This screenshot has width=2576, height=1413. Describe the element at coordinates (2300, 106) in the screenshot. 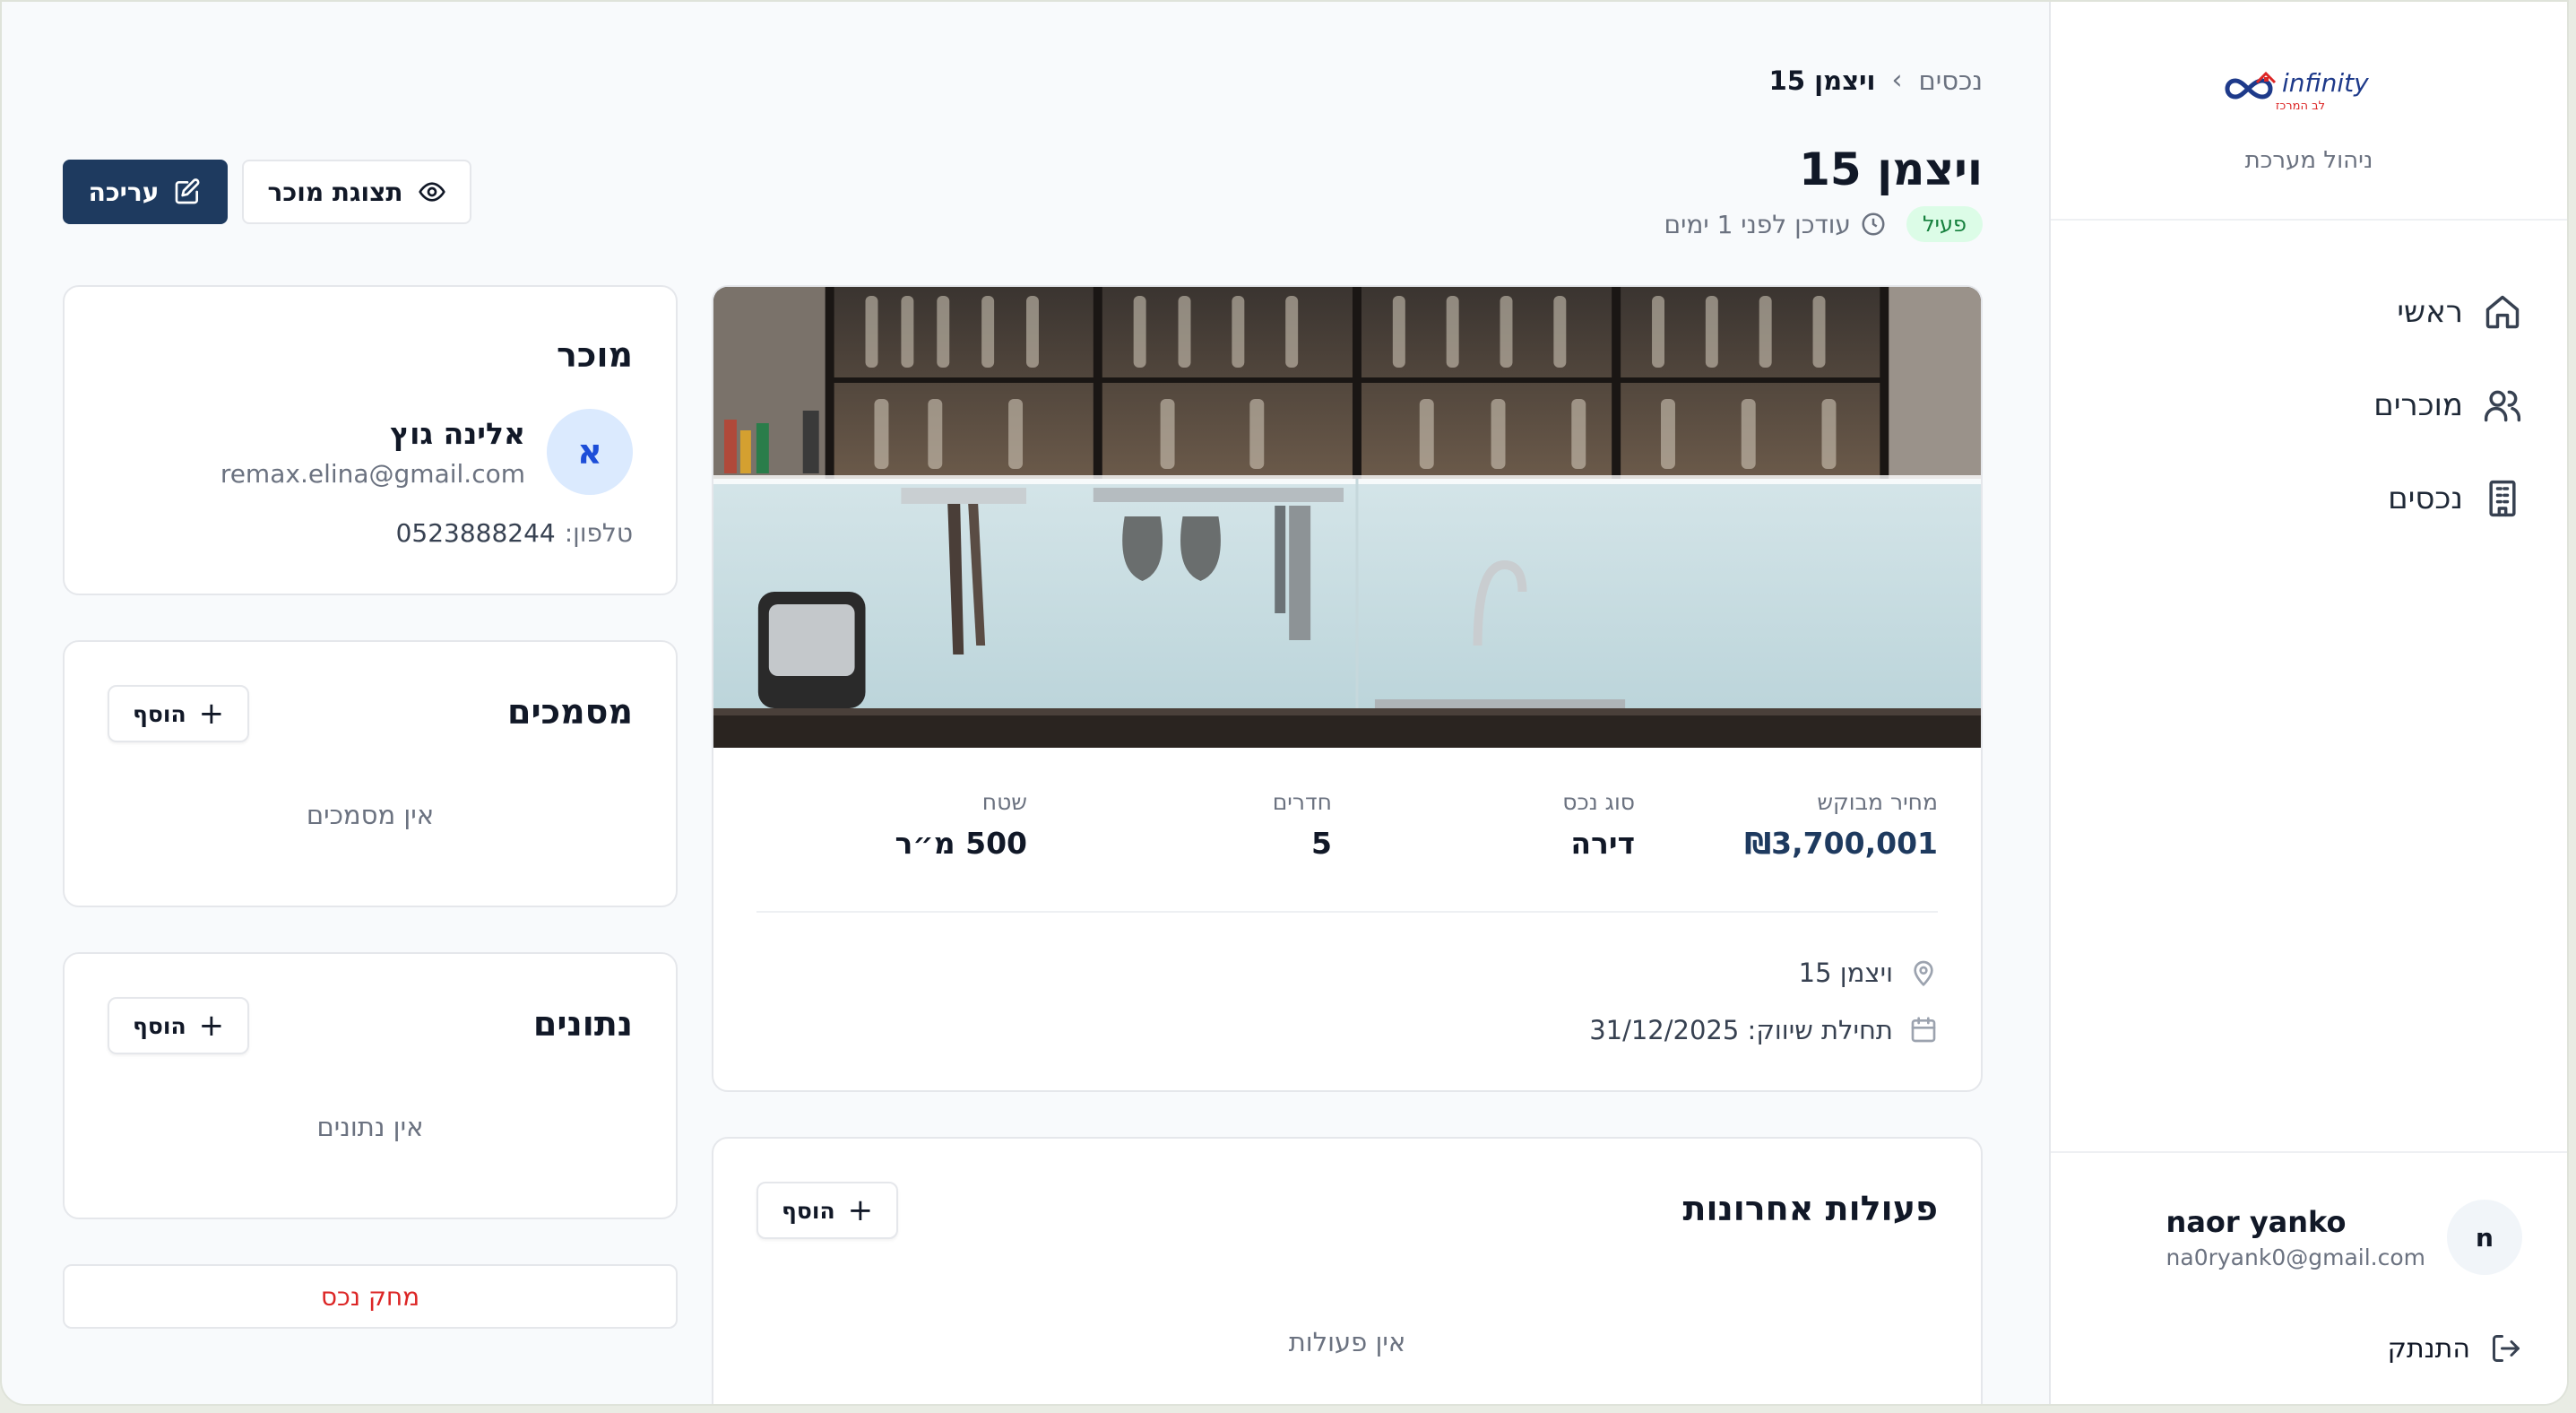

I see `svg-text: לב המרכז` at that location.